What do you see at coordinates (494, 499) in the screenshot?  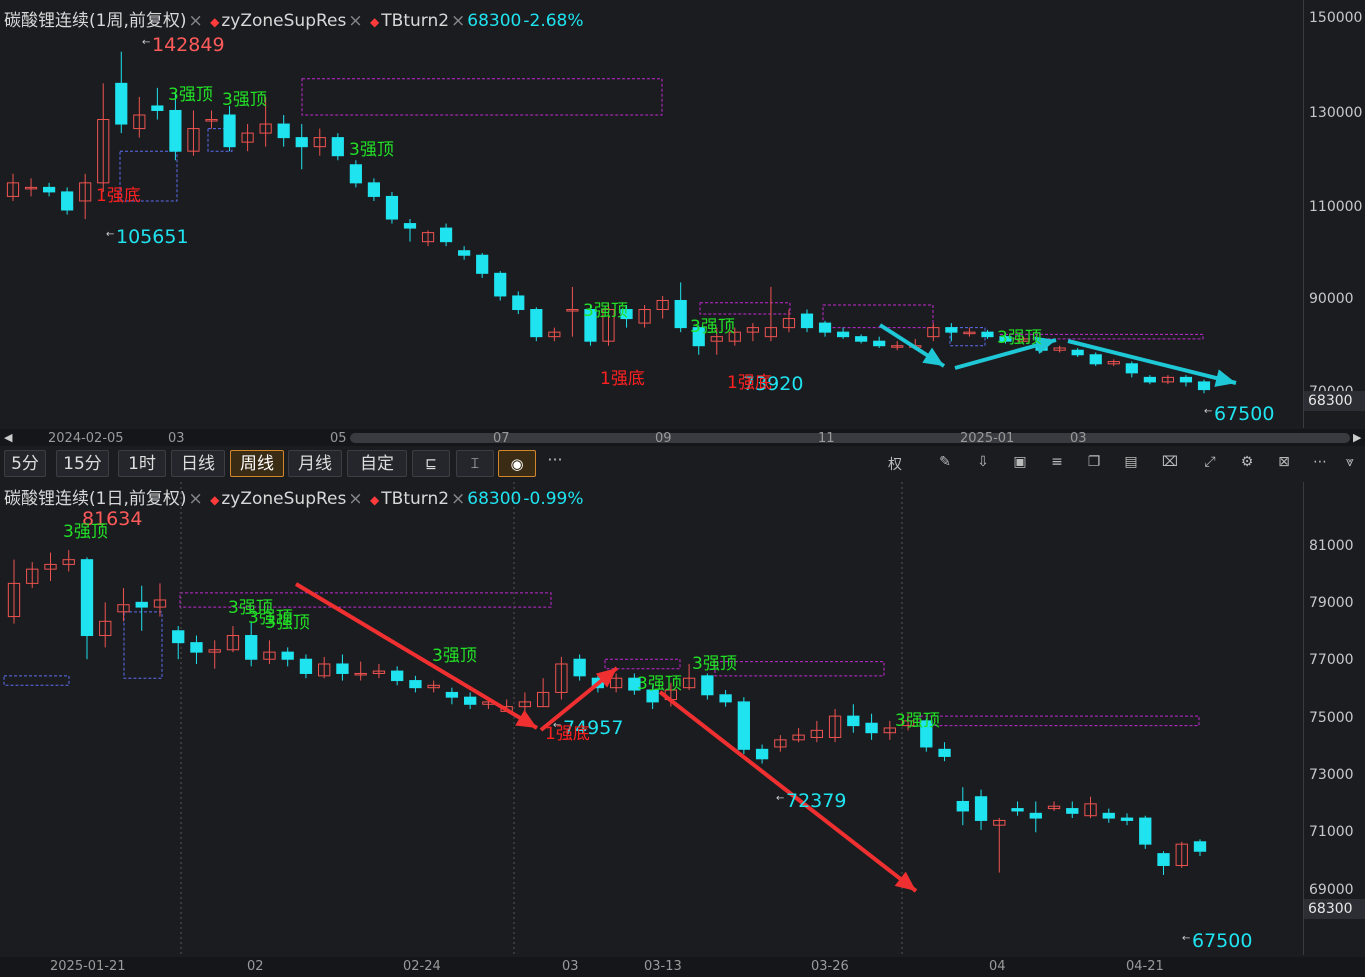 I see `daily-legend-price: 68300` at bounding box center [494, 499].